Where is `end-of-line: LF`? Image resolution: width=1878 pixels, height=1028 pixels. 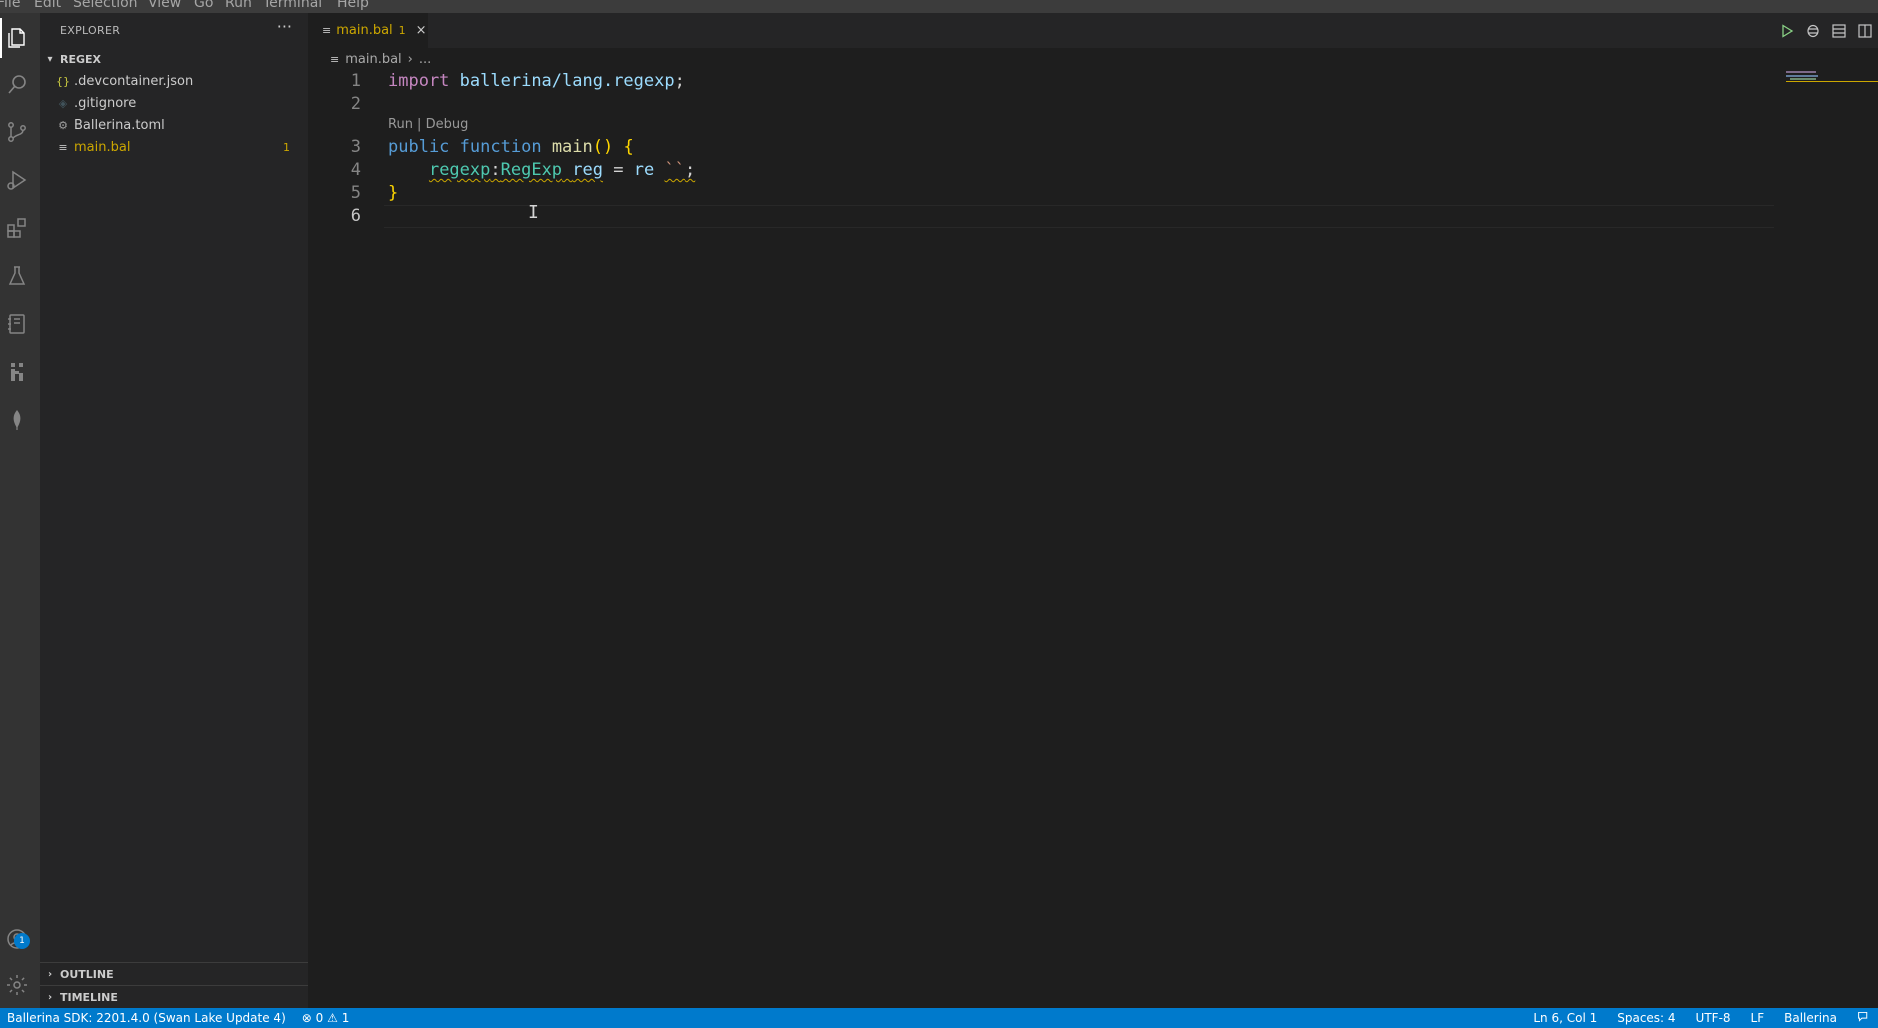
end-of-line: LF is located at coordinates (1758, 1018).